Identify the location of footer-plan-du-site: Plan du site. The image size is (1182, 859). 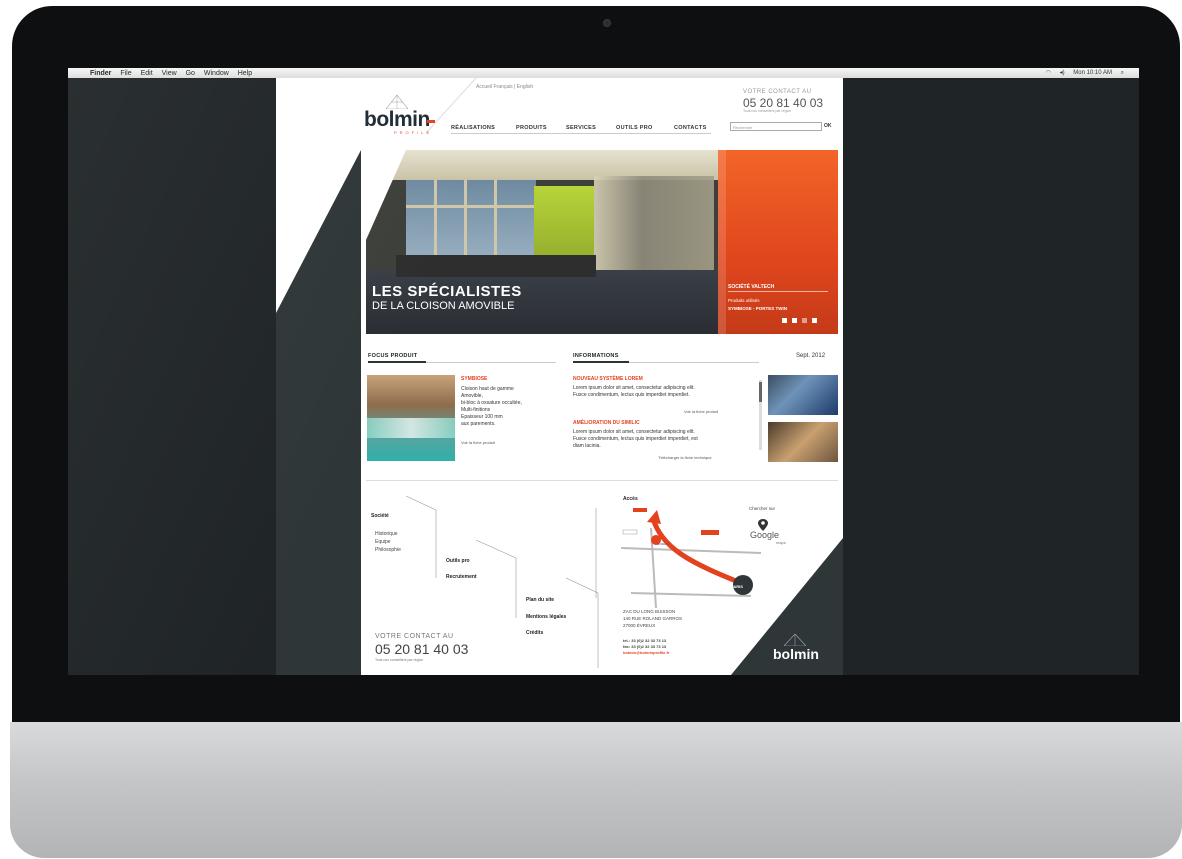
(540, 600).